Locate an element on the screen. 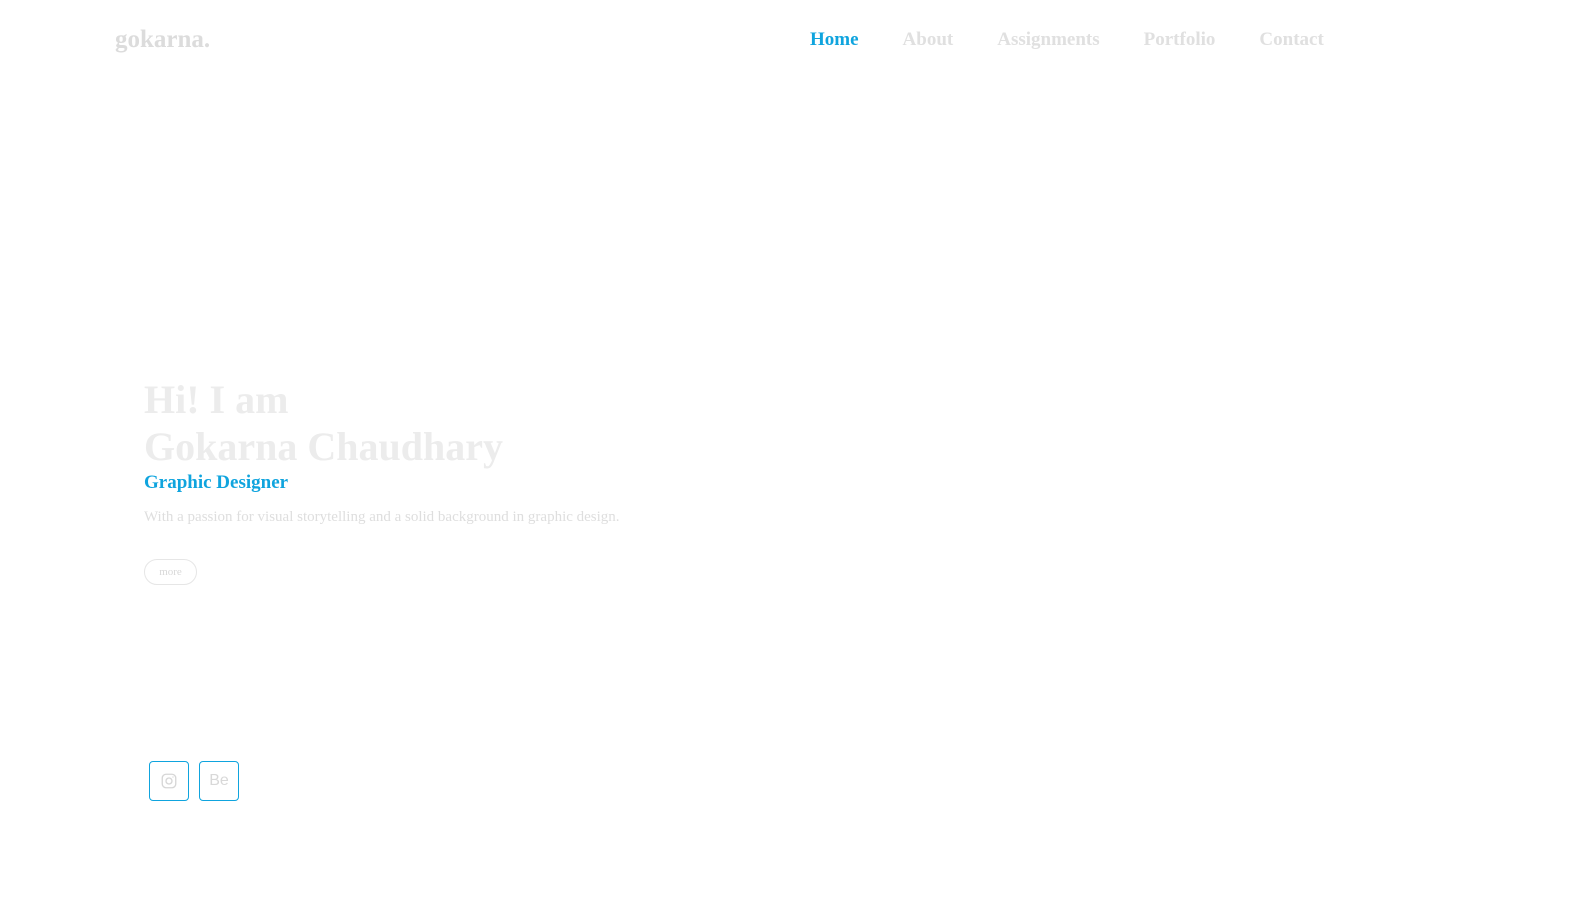 The image size is (1584, 900). main-nav: Home About Assignments Portfolio Contact is located at coordinates (1067, 40).